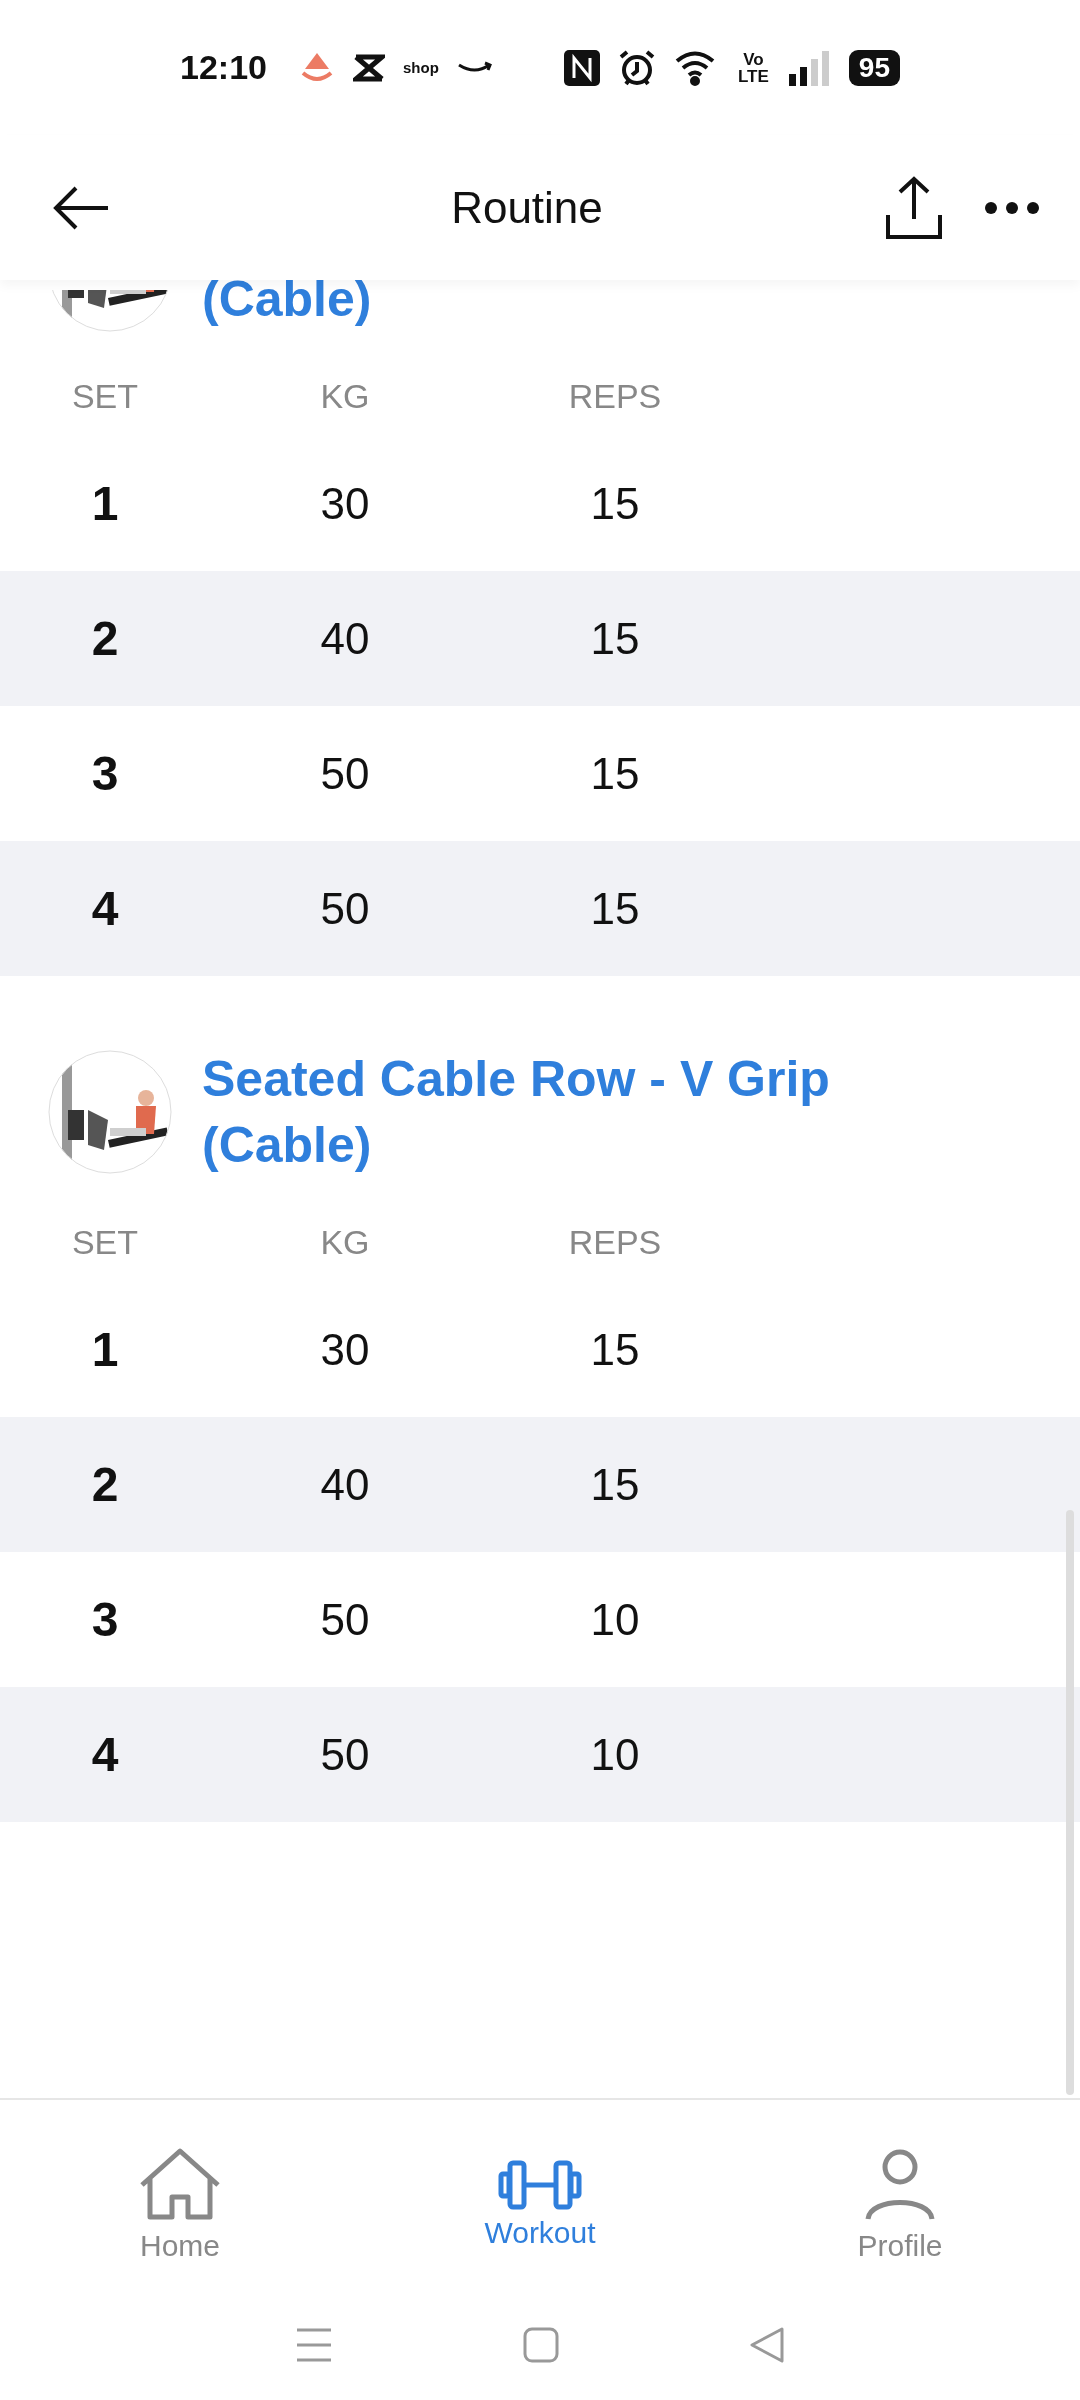 This screenshot has height=2400, width=1080. I want to click on nav-tab: Home, so click(180, 2205).